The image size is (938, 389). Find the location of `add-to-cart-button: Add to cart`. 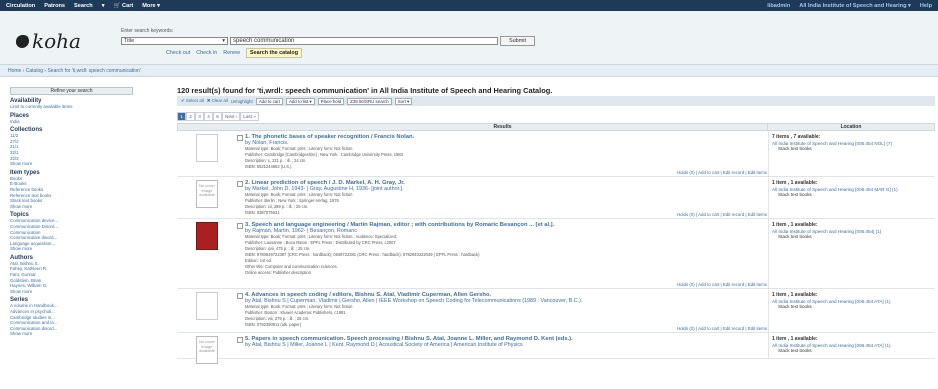

add-to-cart-button: Add to cart is located at coordinates (269, 101).